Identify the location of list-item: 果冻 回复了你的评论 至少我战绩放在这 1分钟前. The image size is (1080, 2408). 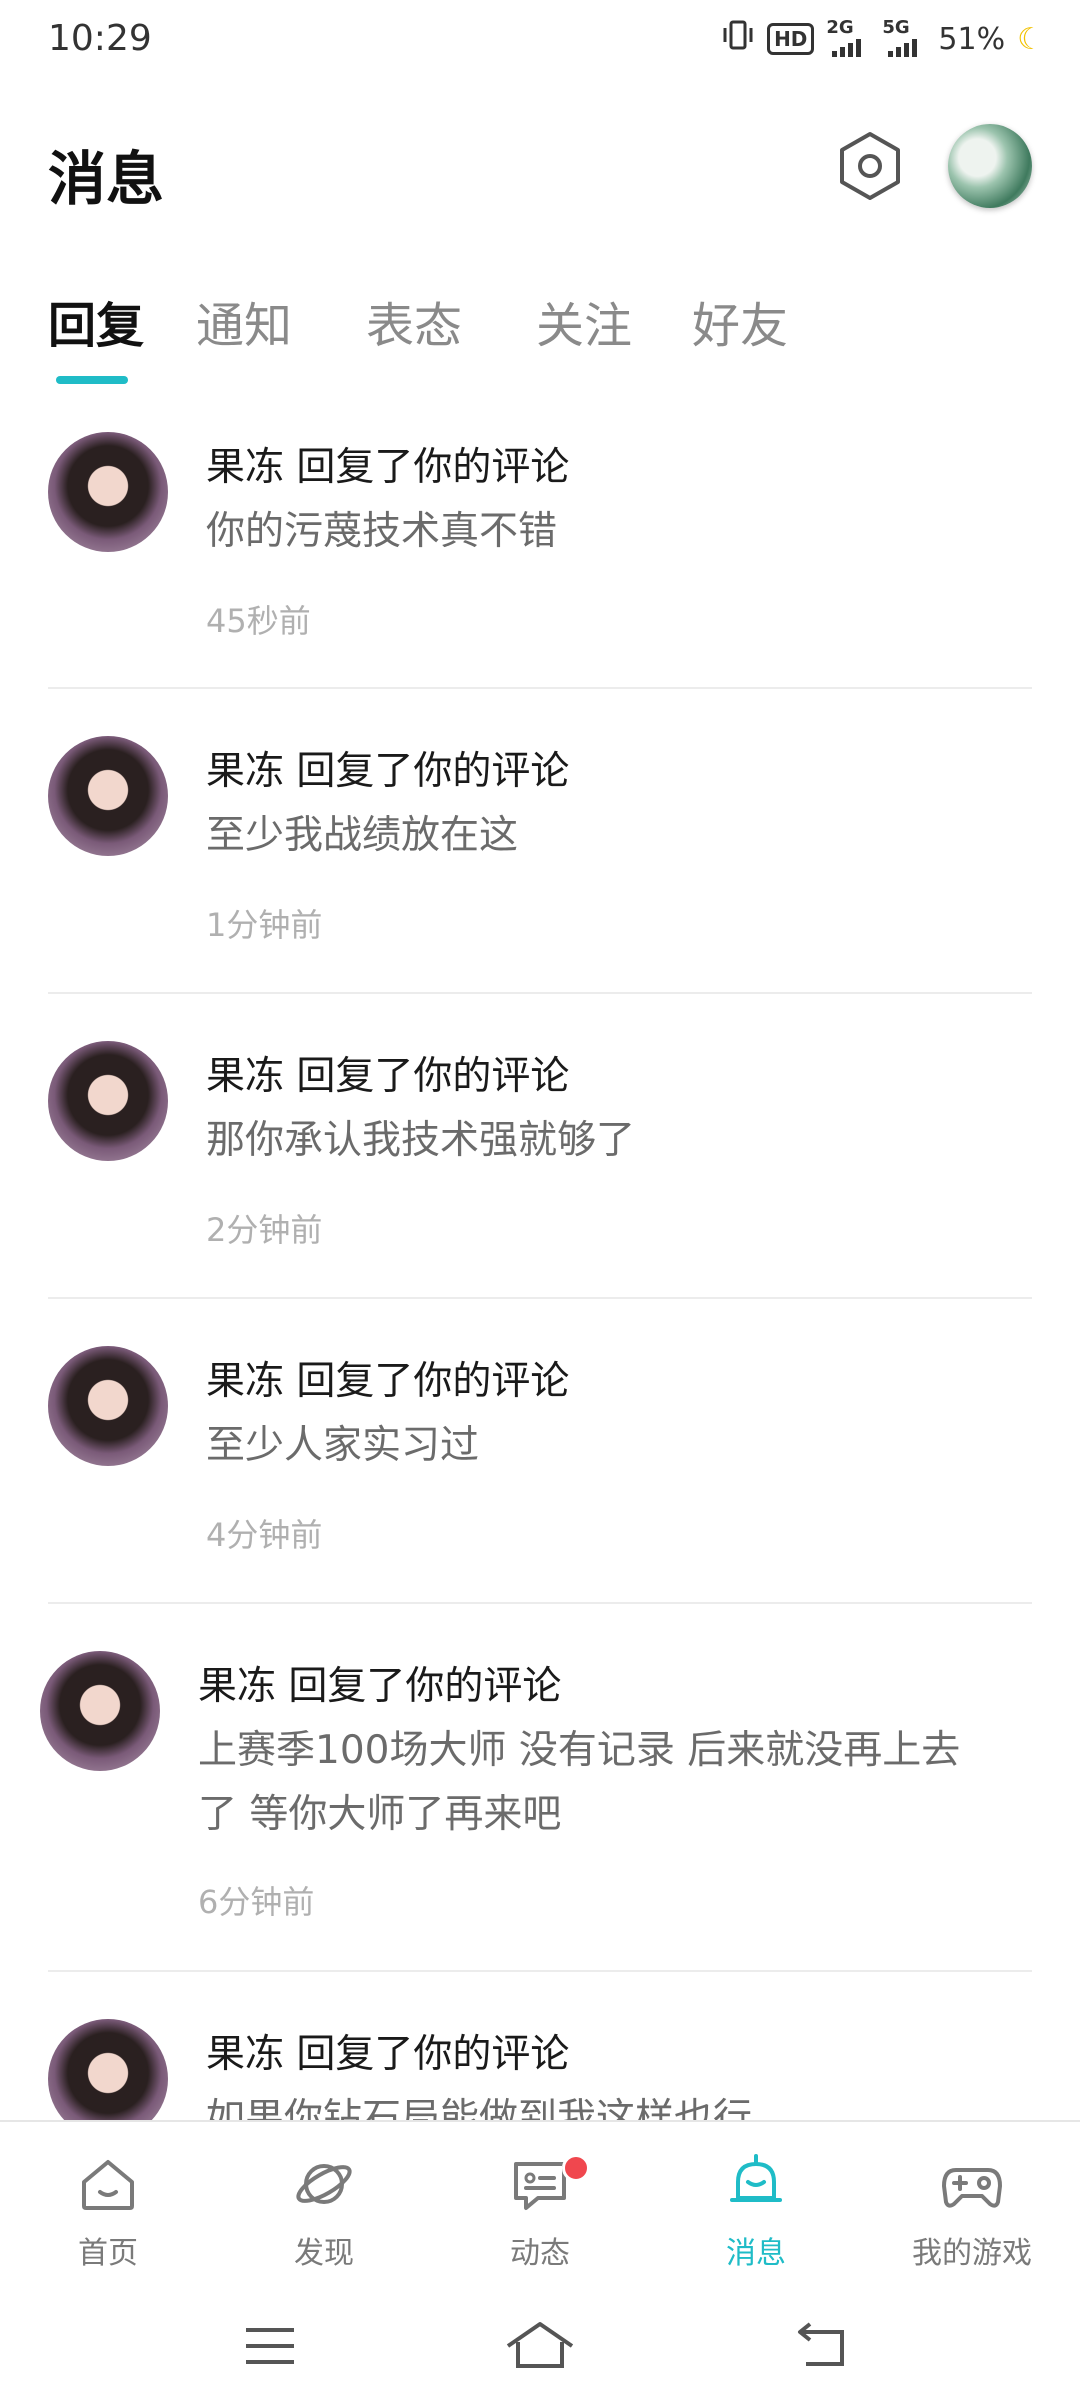
(540, 848).